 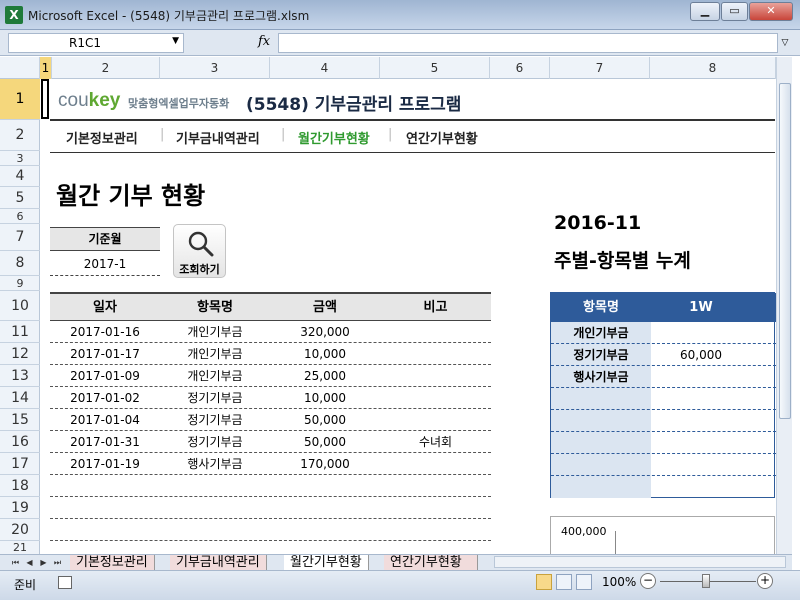 What do you see at coordinates (20, 442) in the screenshot?
I see `row-header: 16` at bounding box center [20, 442].